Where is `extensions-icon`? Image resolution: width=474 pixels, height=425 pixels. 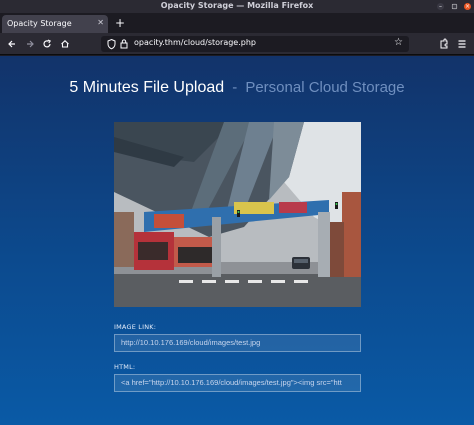
extensions-icon is located at coordinates (444, 43).